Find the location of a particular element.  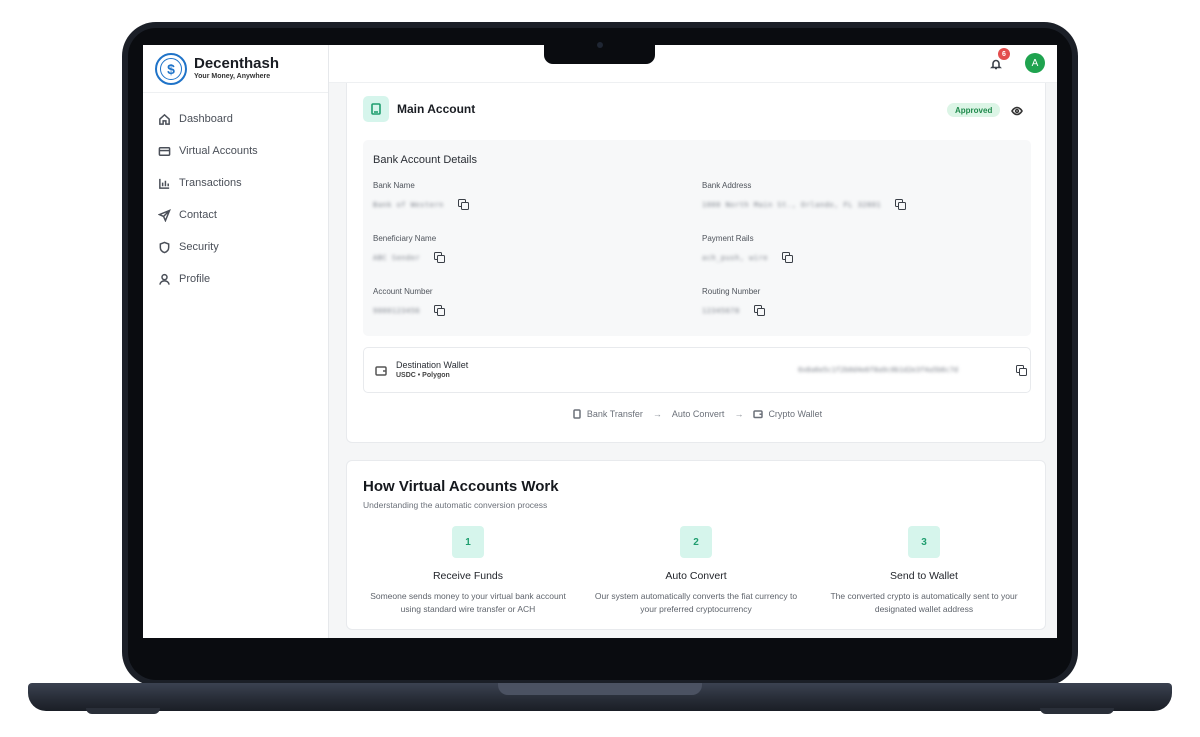

step-number: 3 is located at coordinates (924, 542).